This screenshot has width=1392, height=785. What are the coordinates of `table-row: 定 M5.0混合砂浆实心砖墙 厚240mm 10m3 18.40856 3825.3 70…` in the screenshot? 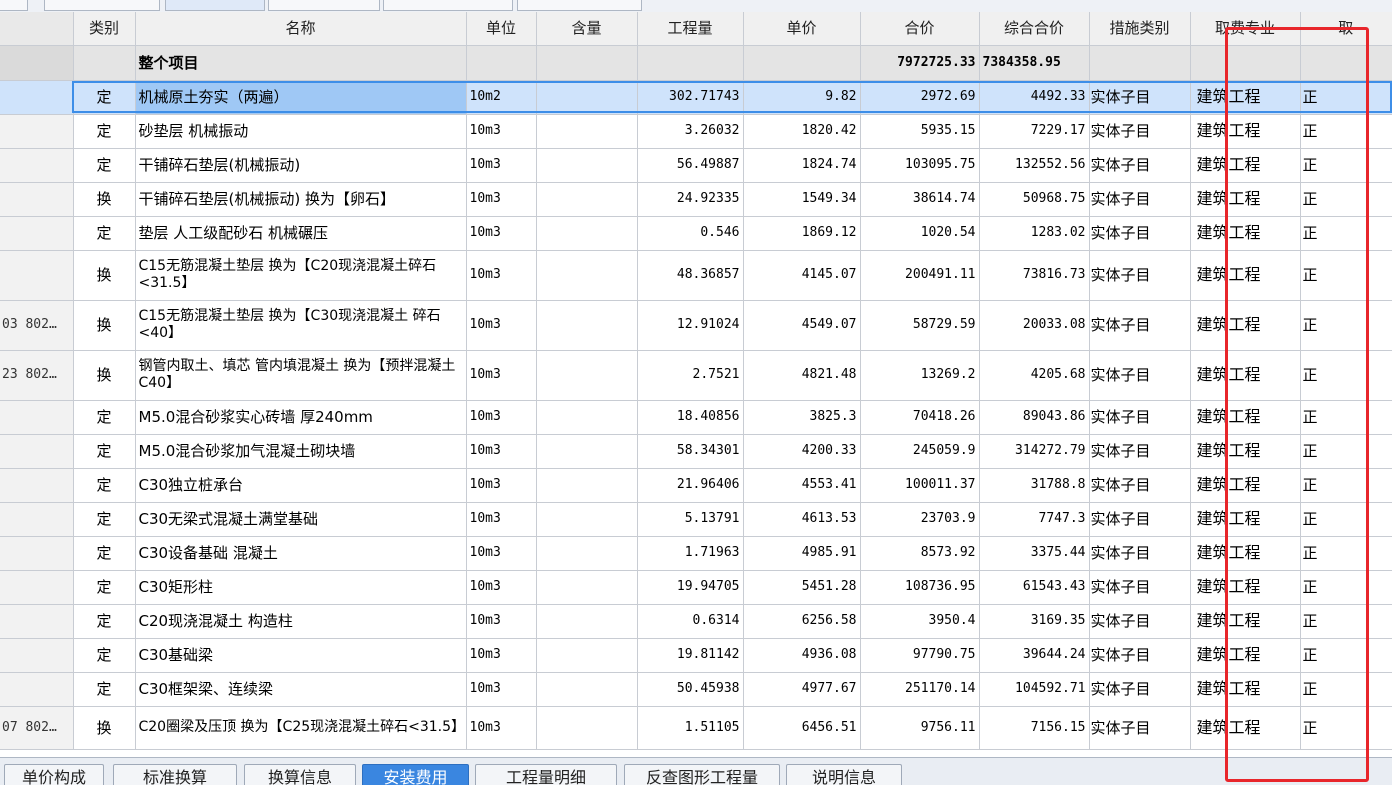 It's located at (696, 417).